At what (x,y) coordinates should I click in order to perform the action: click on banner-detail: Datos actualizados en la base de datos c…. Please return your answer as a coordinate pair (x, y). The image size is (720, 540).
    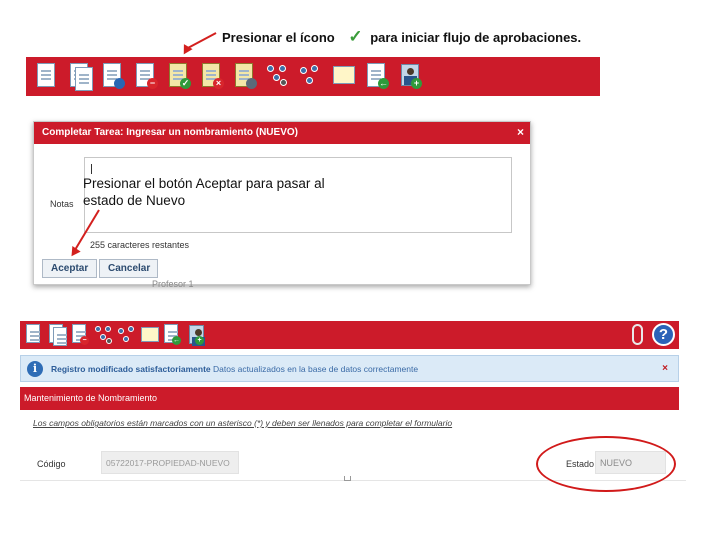
    Looking at the image, I should click on (316, 369).